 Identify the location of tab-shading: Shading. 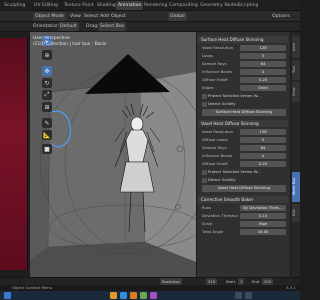
(106, 5).